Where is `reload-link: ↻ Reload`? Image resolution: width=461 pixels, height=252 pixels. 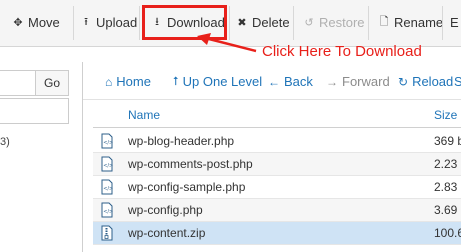
reload-link: ↻ Reload is located at coordinates (425, 81).